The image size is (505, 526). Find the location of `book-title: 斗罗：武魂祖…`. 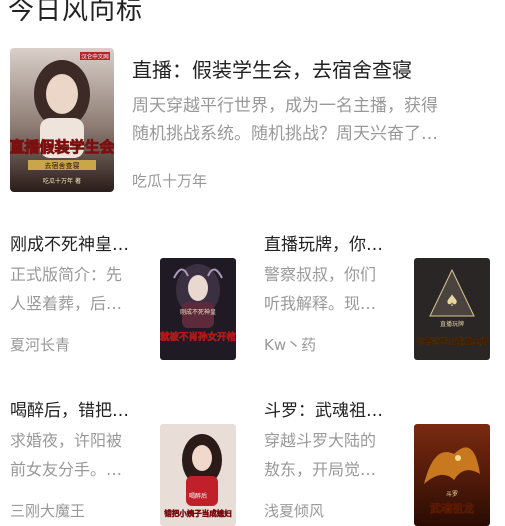

book-title: 斗罗：武魂祖… is located at coordinates (323, 408).